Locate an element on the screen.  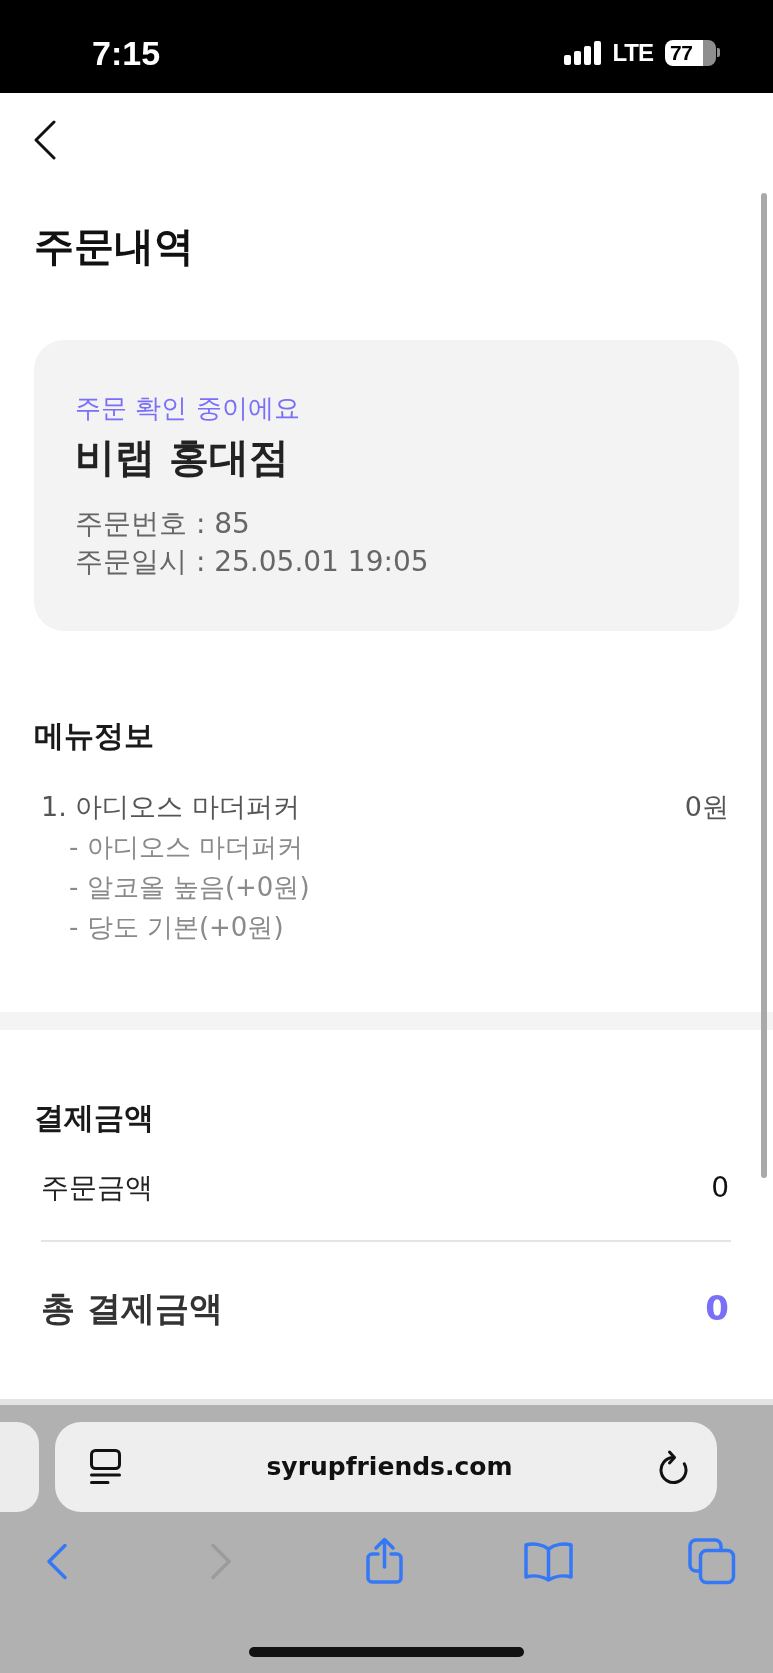
network-label: LTE is located at coordinates (632, 52).